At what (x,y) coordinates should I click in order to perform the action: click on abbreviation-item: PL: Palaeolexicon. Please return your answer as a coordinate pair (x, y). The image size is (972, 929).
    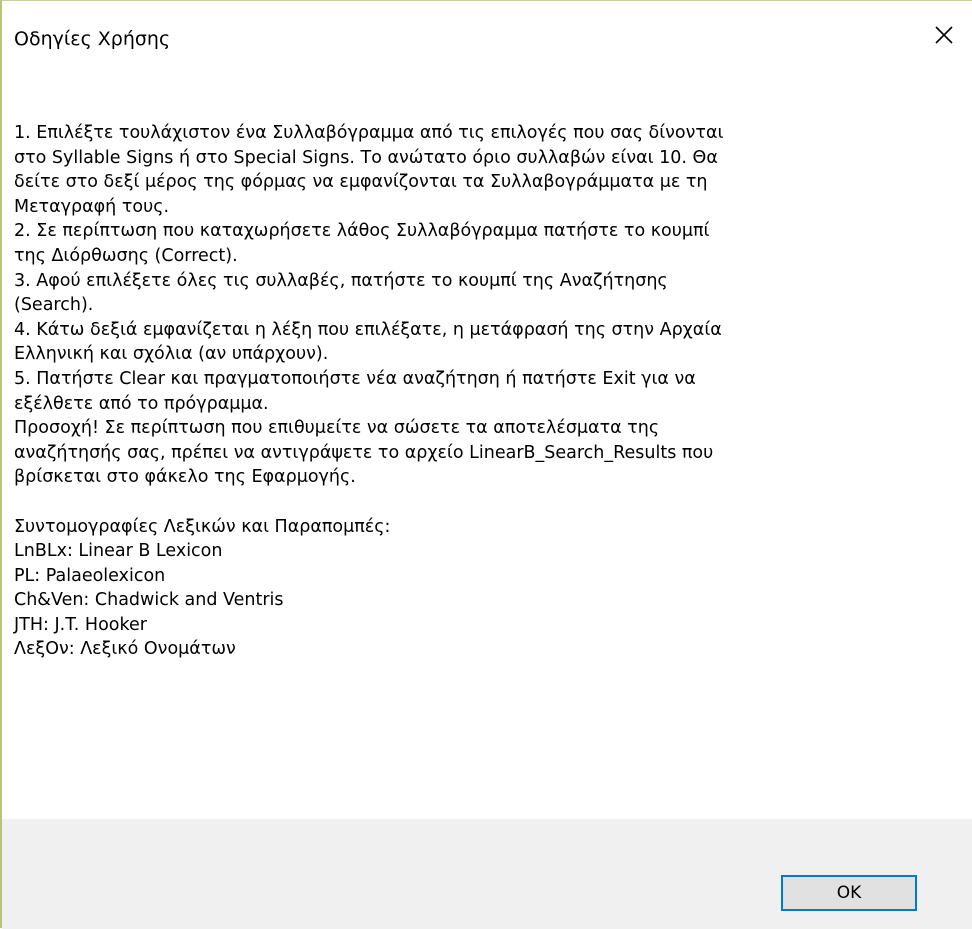
    Looking at the image, I should click on (90, 575).